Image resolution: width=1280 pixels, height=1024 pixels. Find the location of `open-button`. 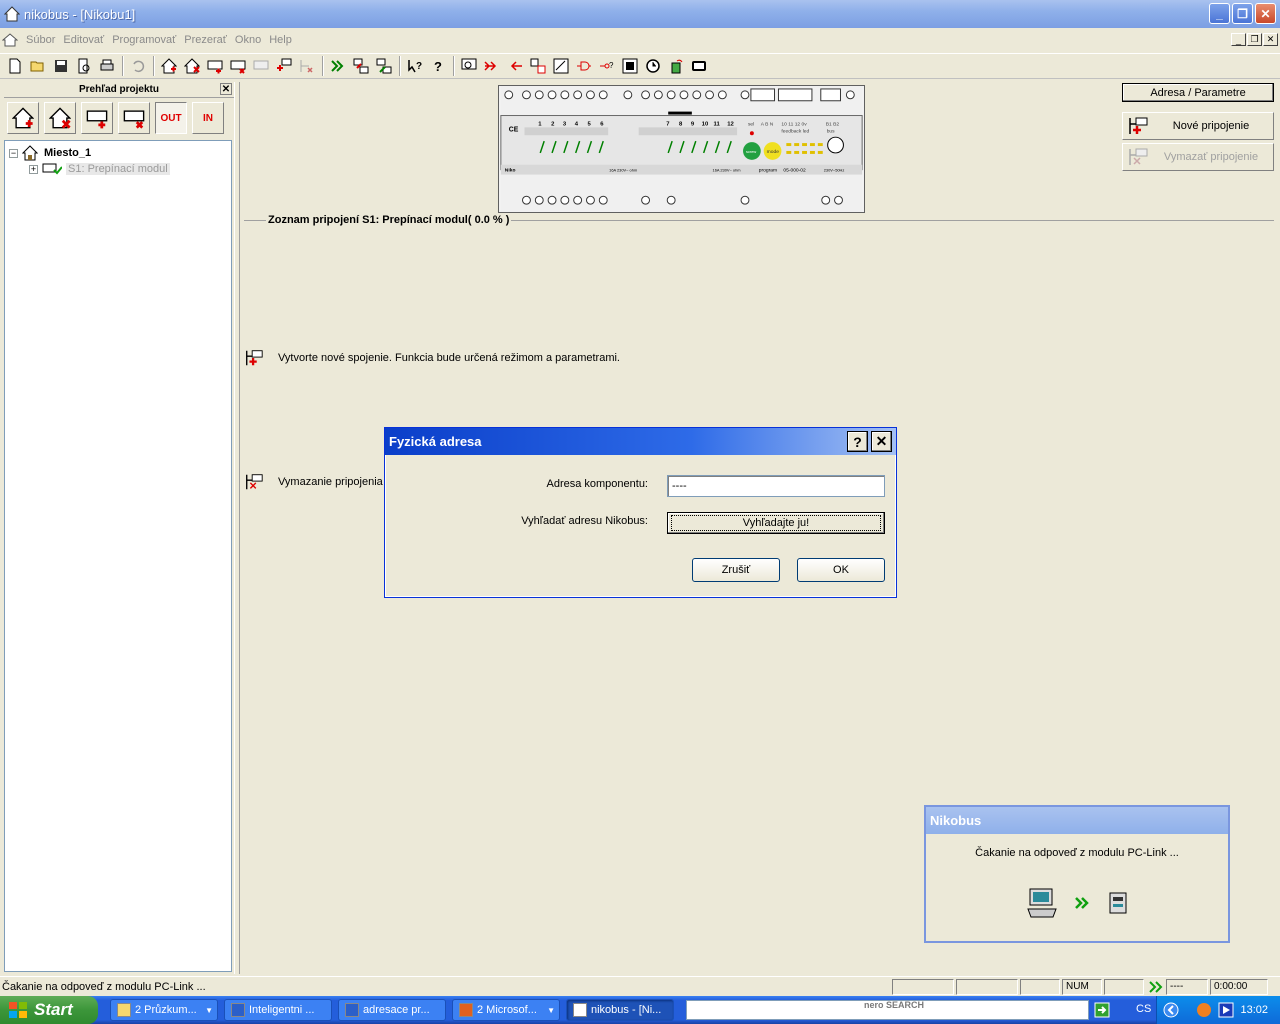

open-button is located at coordinates (38, 66).